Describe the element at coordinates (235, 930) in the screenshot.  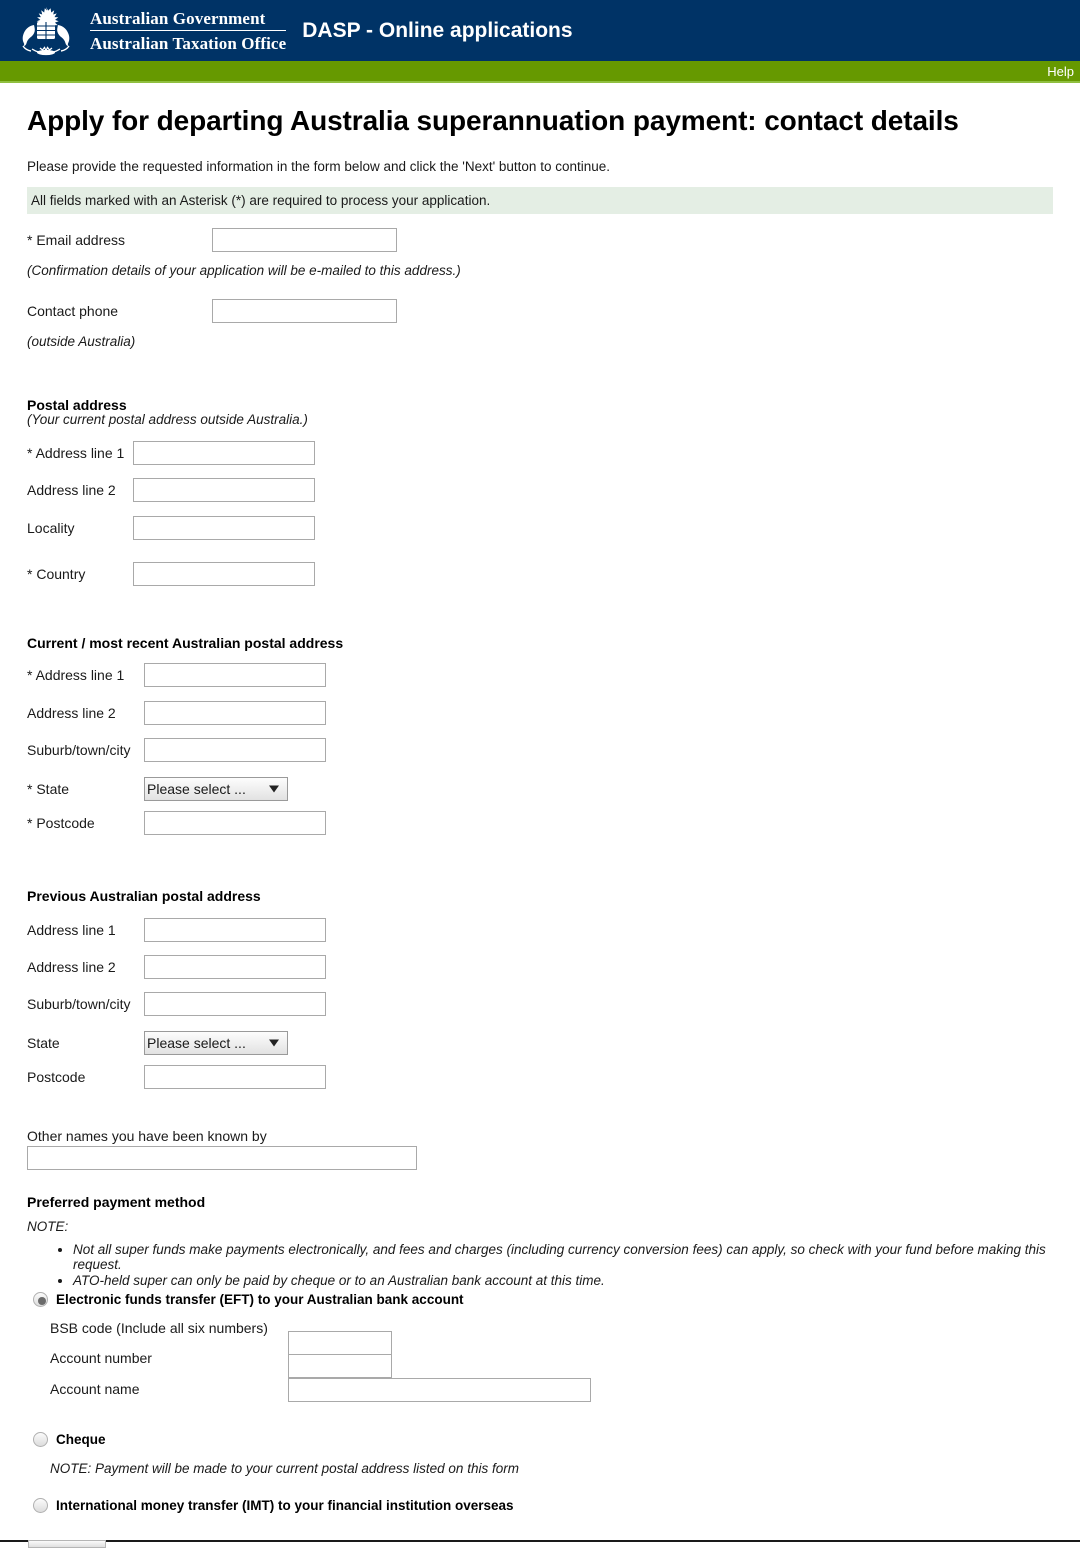
I see `previous-au-address-line1-input` at that location.